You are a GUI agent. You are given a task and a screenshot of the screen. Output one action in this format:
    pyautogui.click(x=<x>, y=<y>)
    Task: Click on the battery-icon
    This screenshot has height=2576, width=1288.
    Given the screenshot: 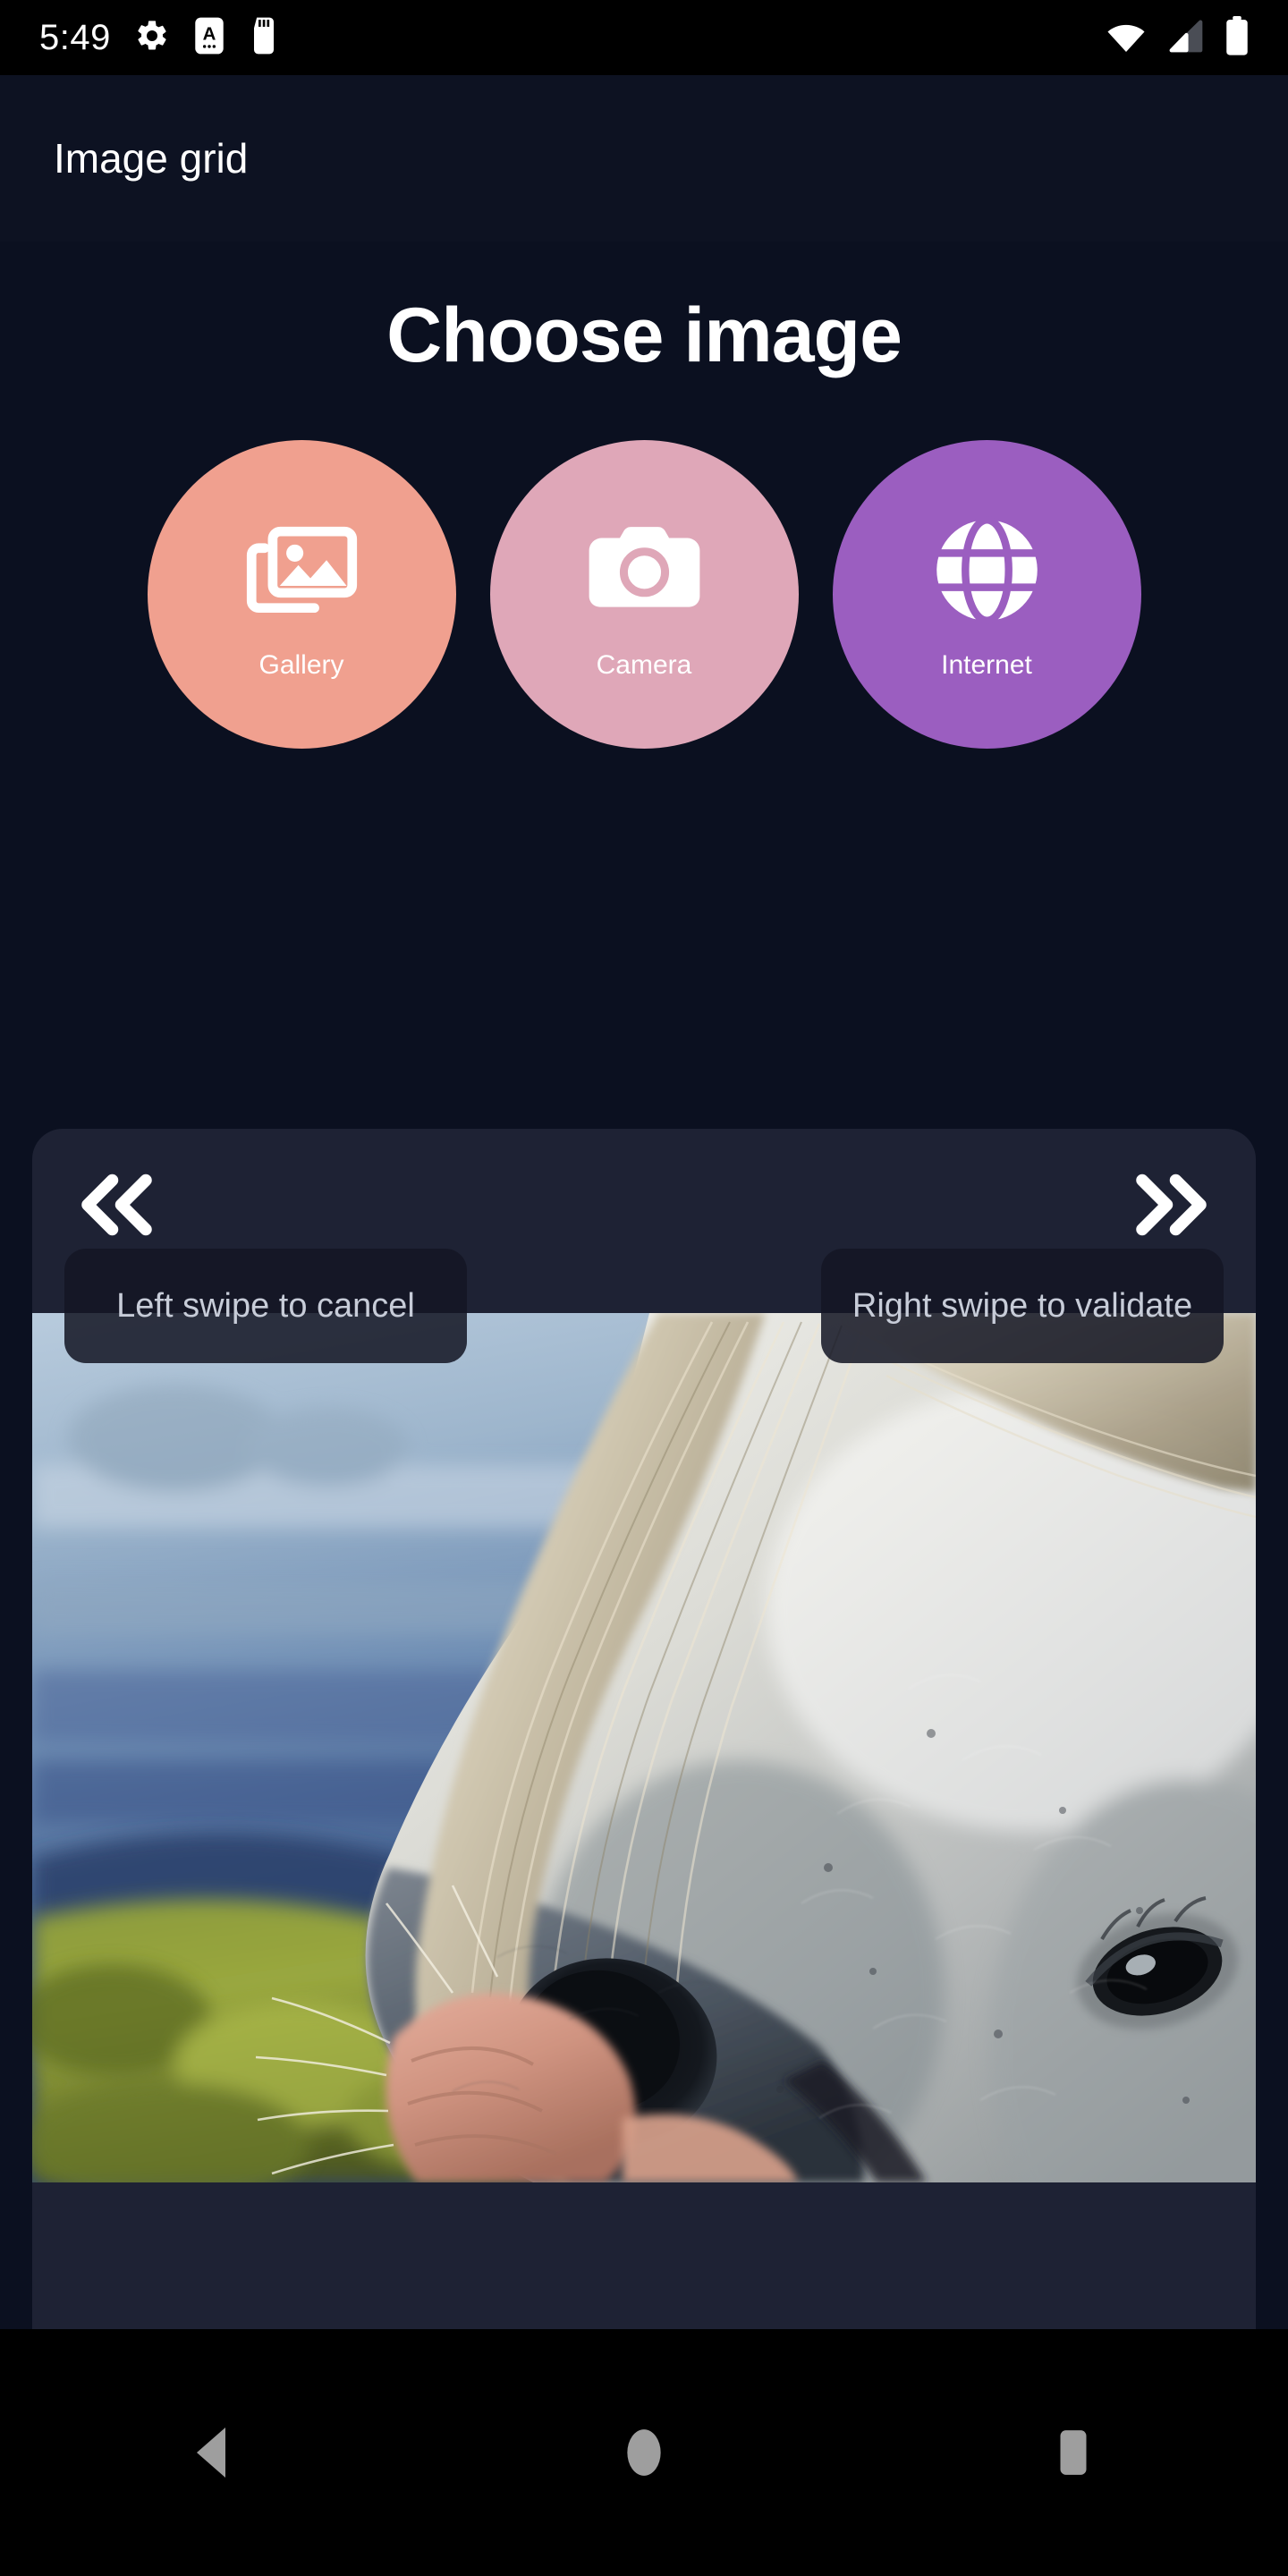 What is the action you would take?
    pyautogui.click(x=1237, y=37)
    